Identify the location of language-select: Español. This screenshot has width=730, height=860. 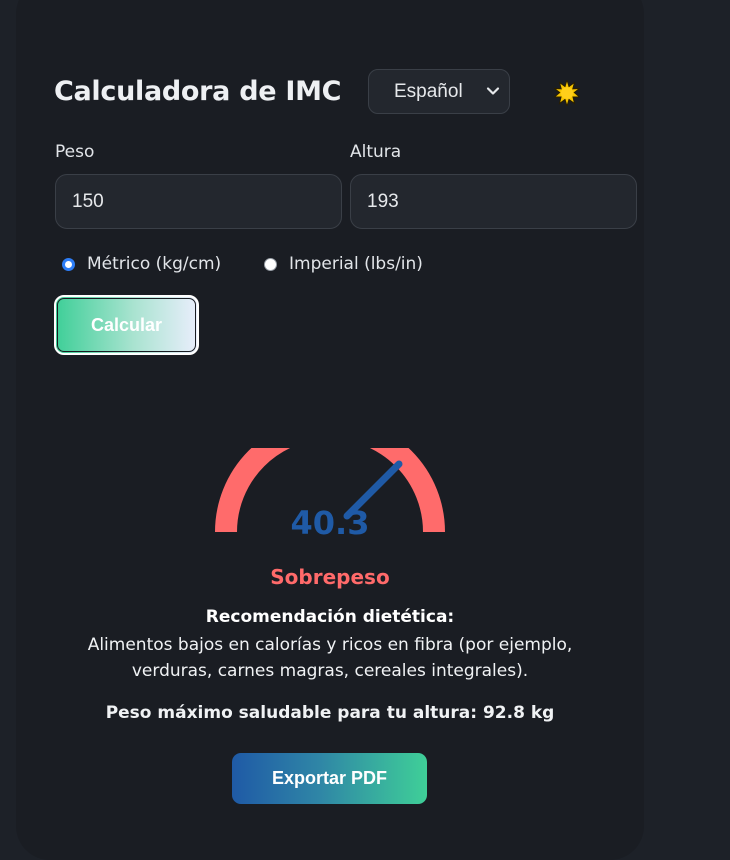
(439, 91).